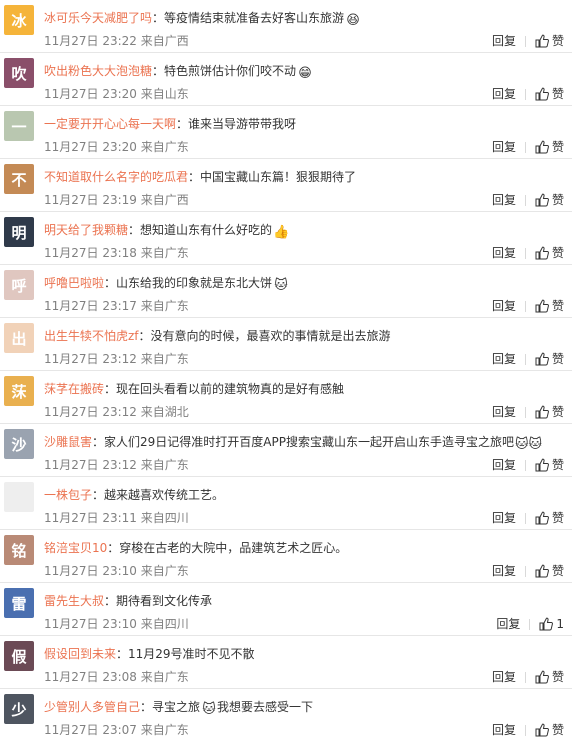 The image size is (572, 742). What do you see at coordinates (92, 707) in the screenshot?
I see `username-link: 少管别人多管自己` at bounding box center [92, 707].